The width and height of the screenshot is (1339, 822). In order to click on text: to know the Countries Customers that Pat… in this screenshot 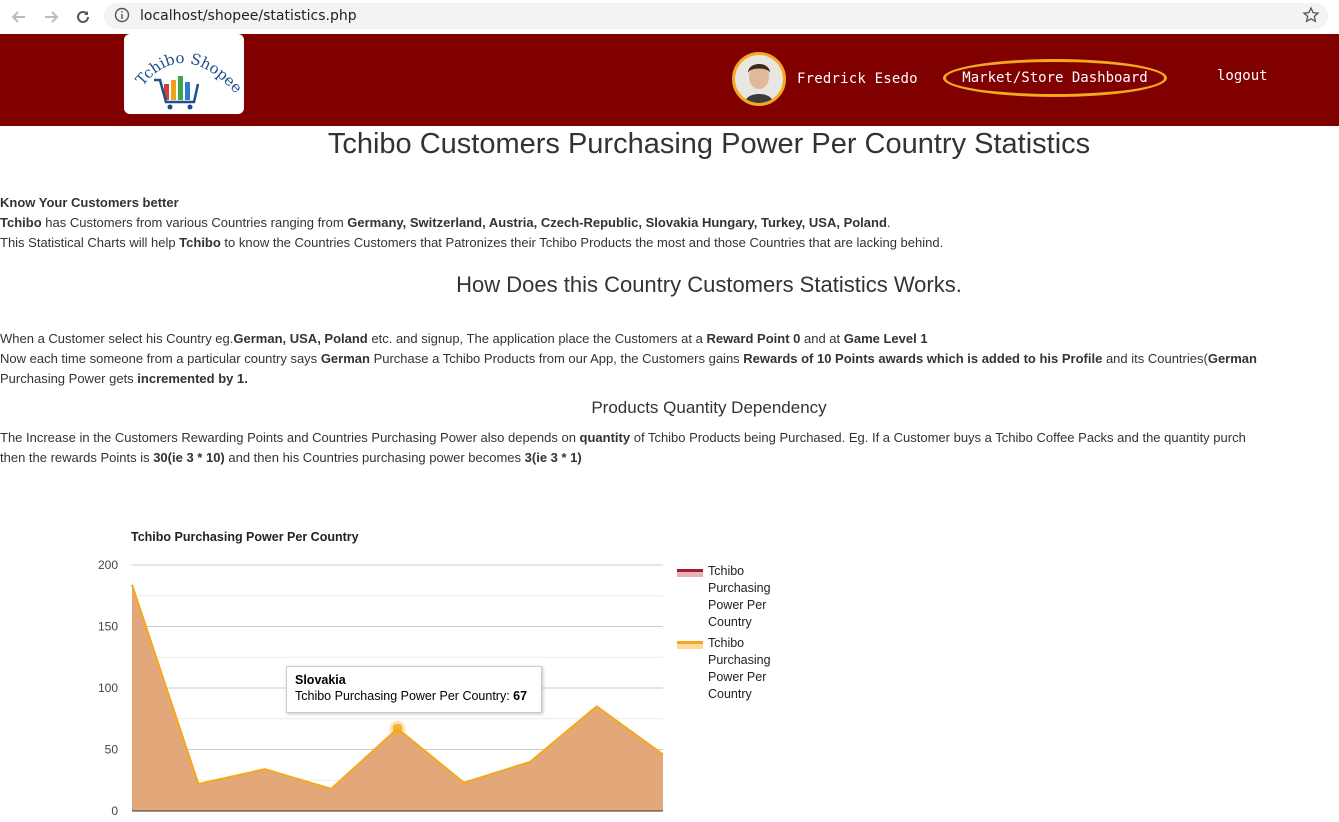, I will do `click(582, 242)`.